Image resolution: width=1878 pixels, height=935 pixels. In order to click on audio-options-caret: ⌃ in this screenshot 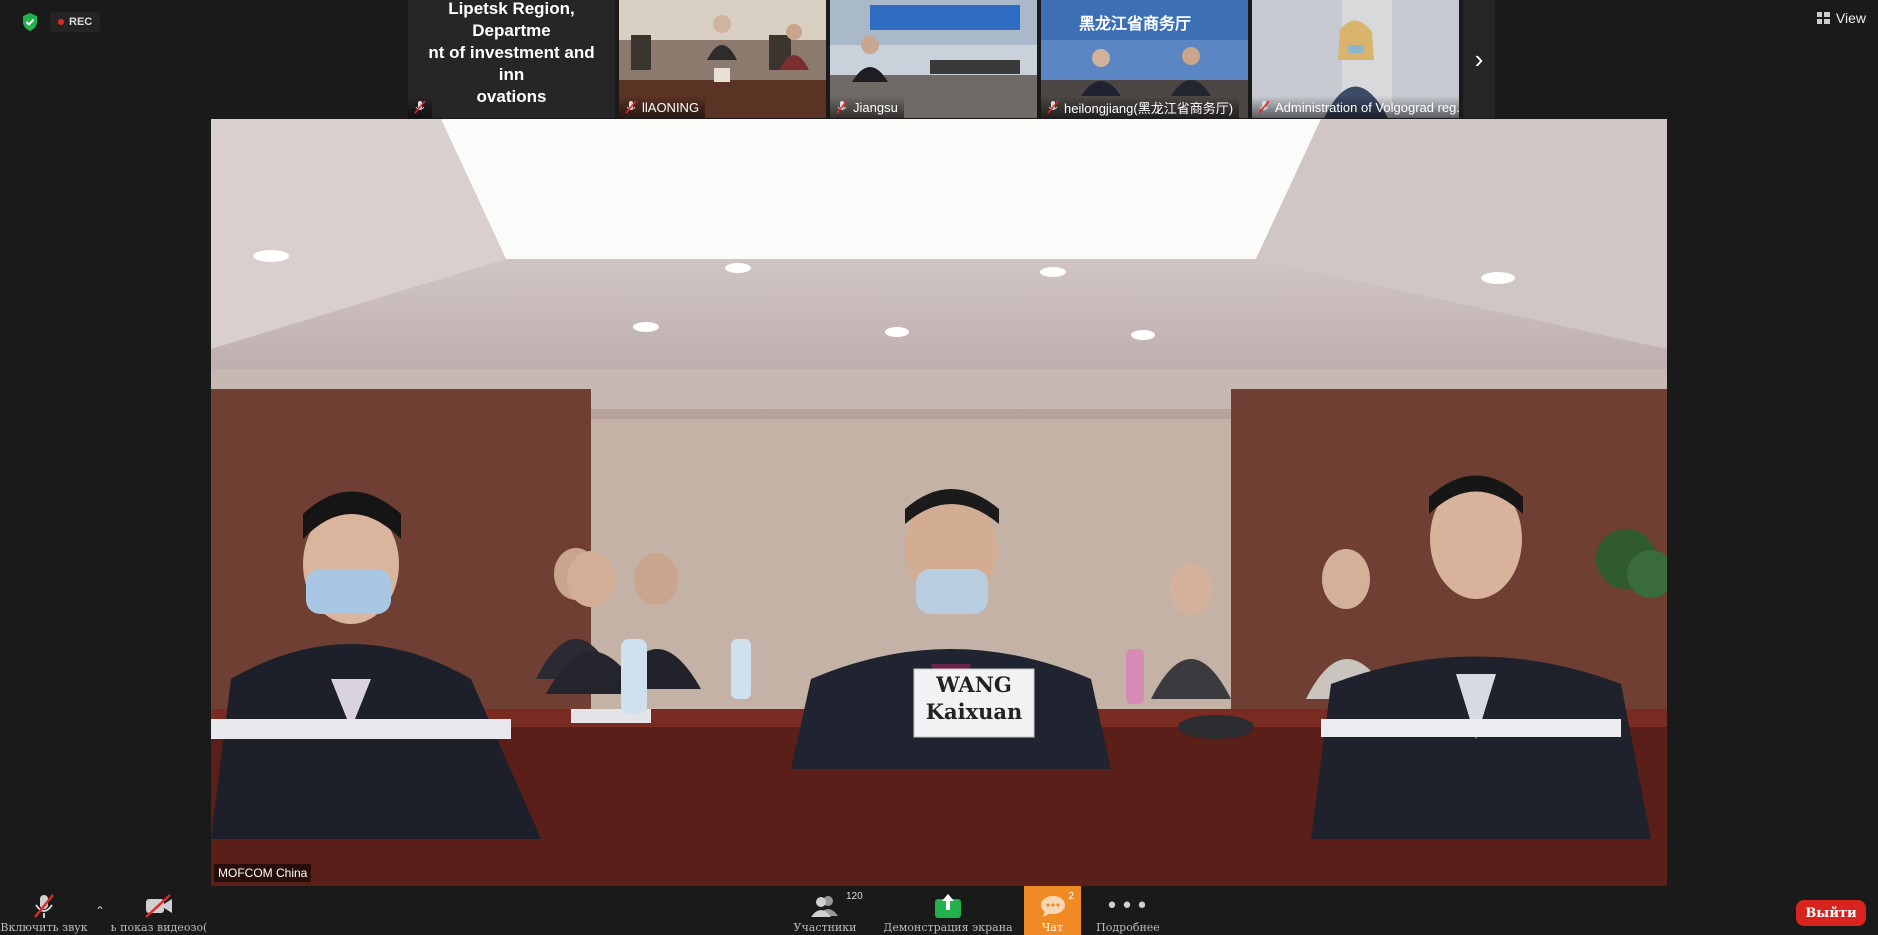, I will do `click(102, 911)`.